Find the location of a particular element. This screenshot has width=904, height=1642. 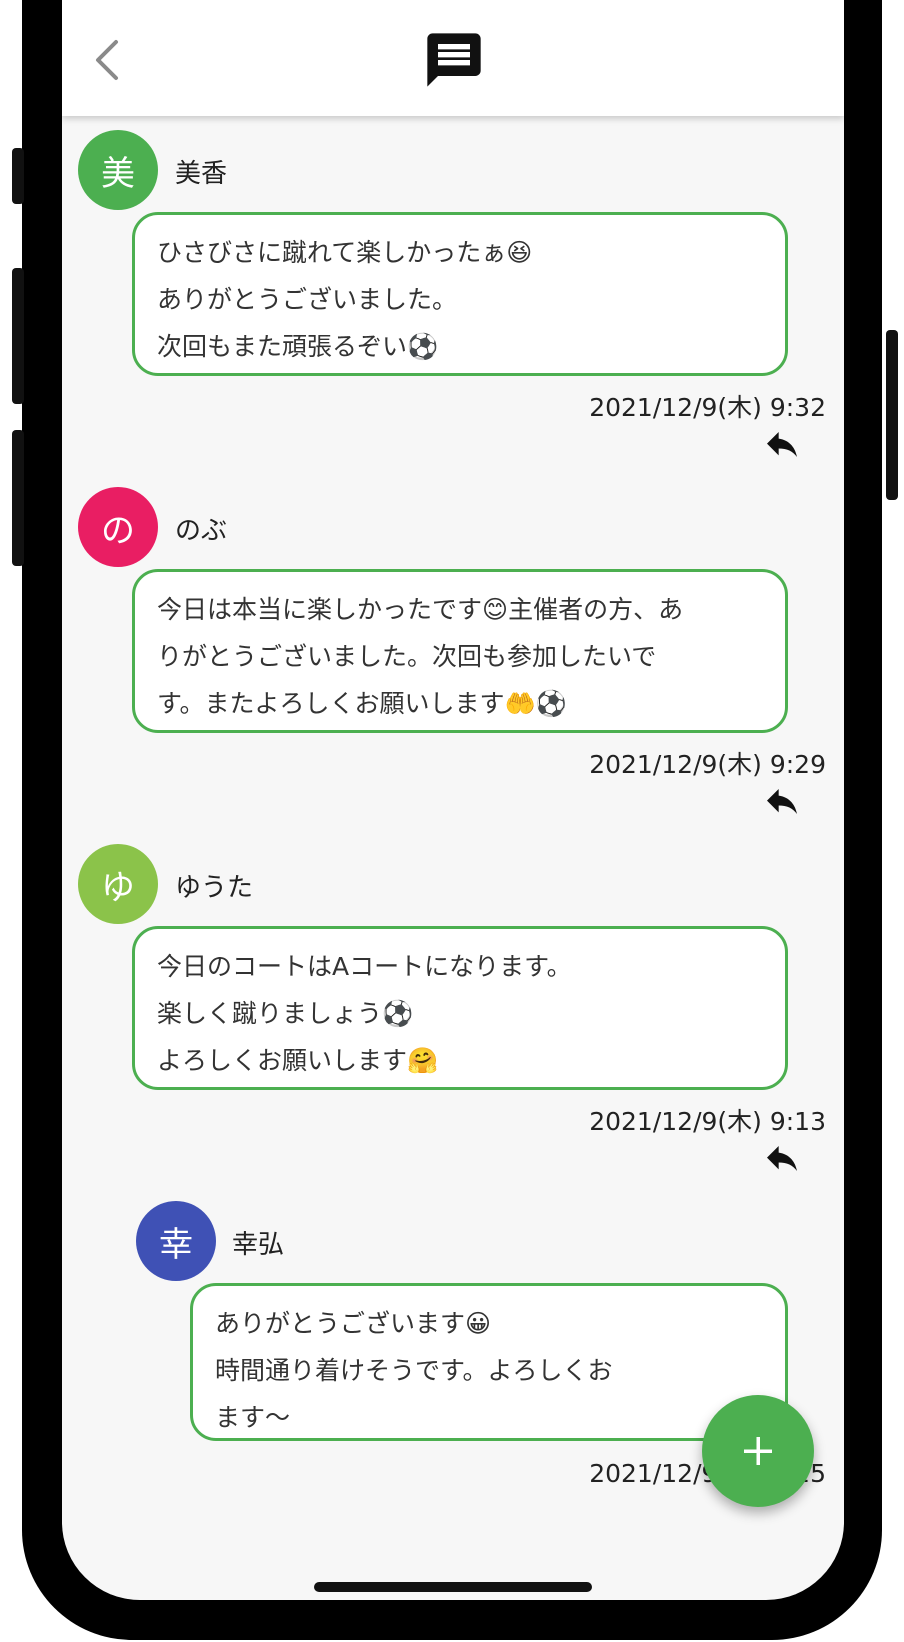

message-line: 次回もまた頑張るぞい⚽ is located at coordinates (298, 346).